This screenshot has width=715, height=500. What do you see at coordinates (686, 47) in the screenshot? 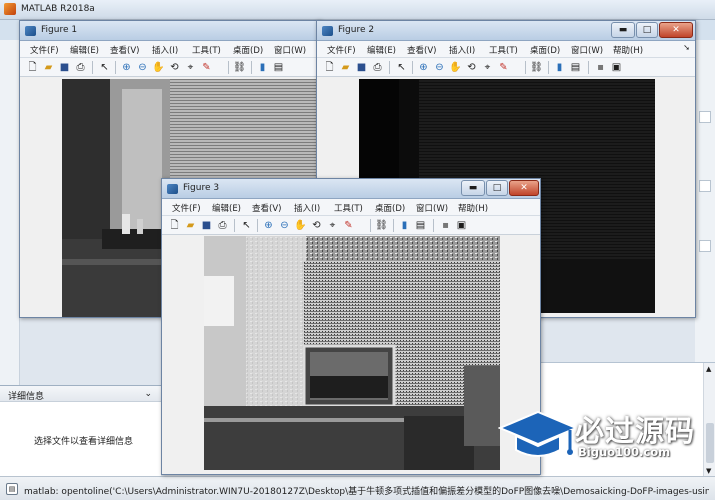
I see `dock-arrow-icon: ➘` at bounding box center [686, 47].